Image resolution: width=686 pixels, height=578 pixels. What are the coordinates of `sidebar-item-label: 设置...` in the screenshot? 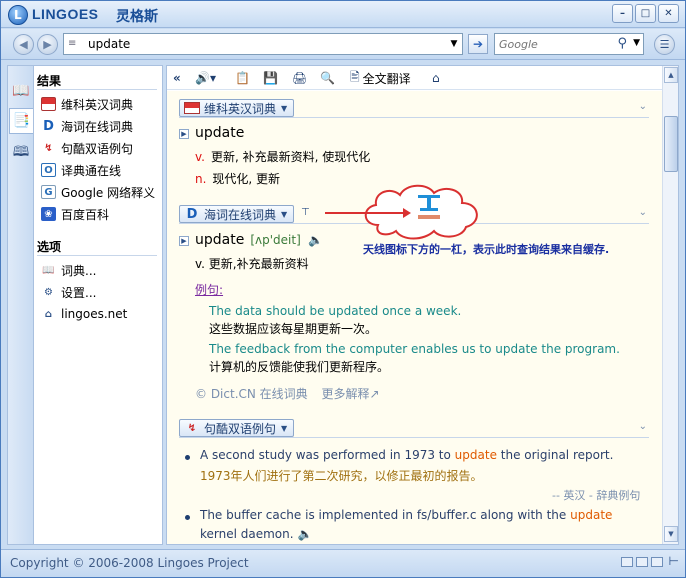 It's located at (79, 292).